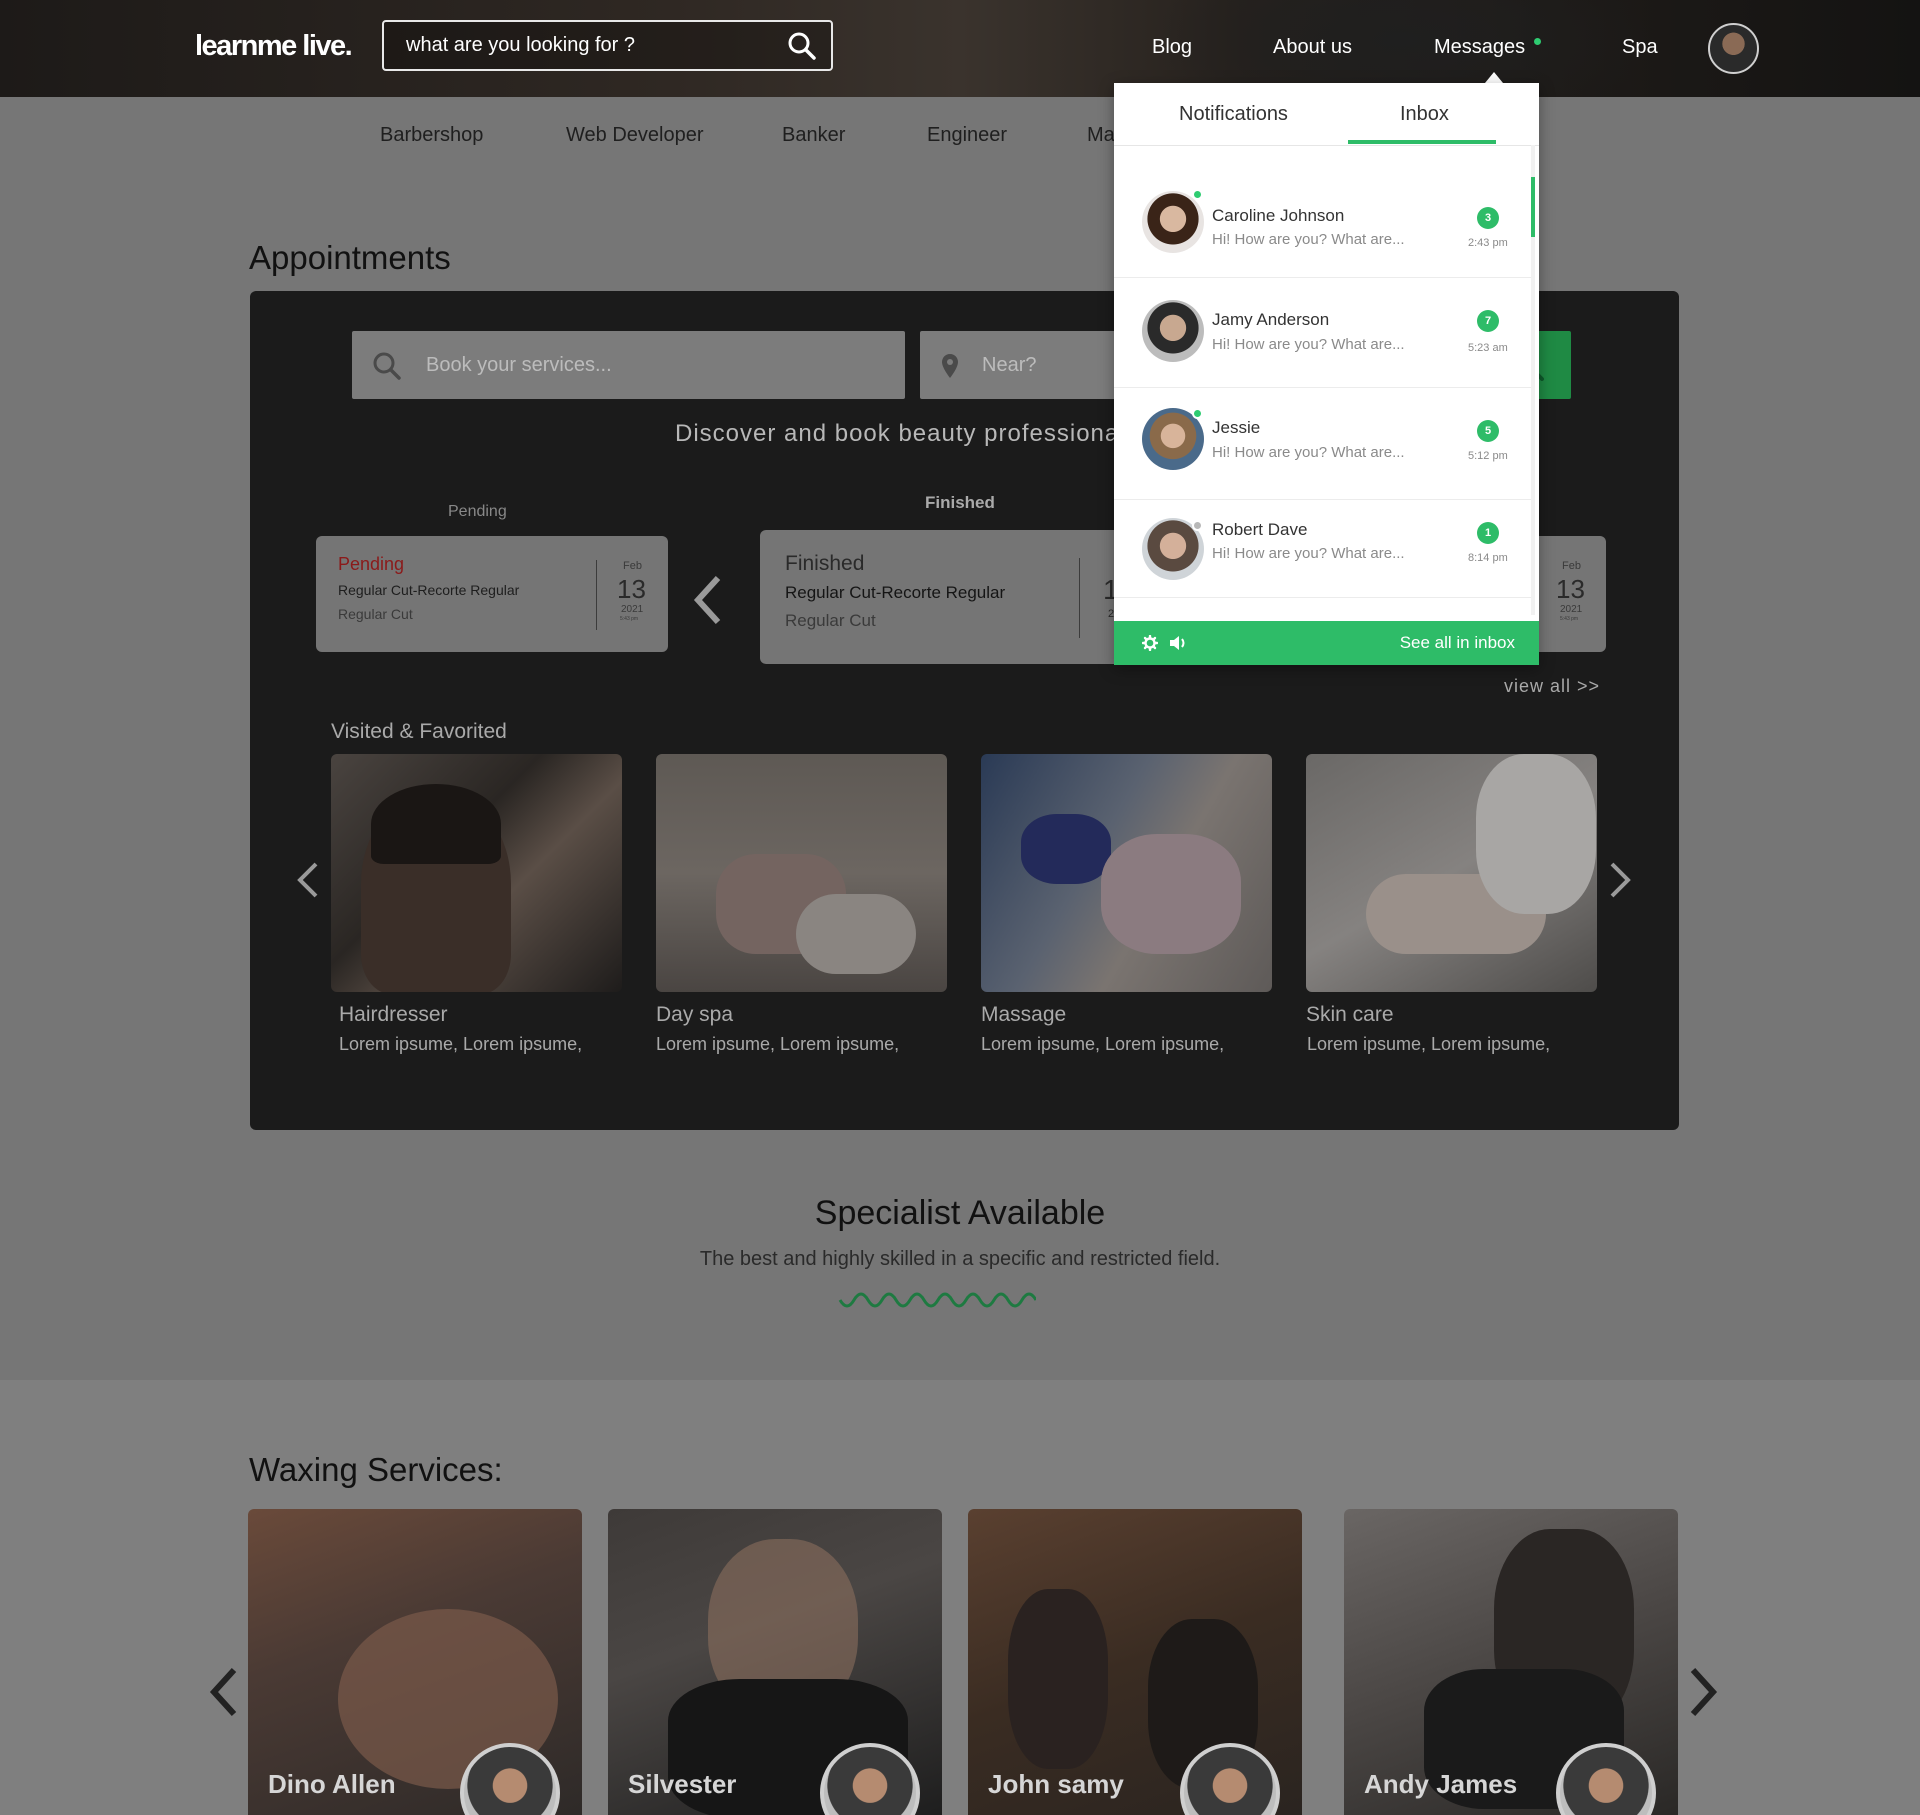 The height and width of the screenshot is (1815, 1920). I want to click on user-avatar, so click(1733, 48).